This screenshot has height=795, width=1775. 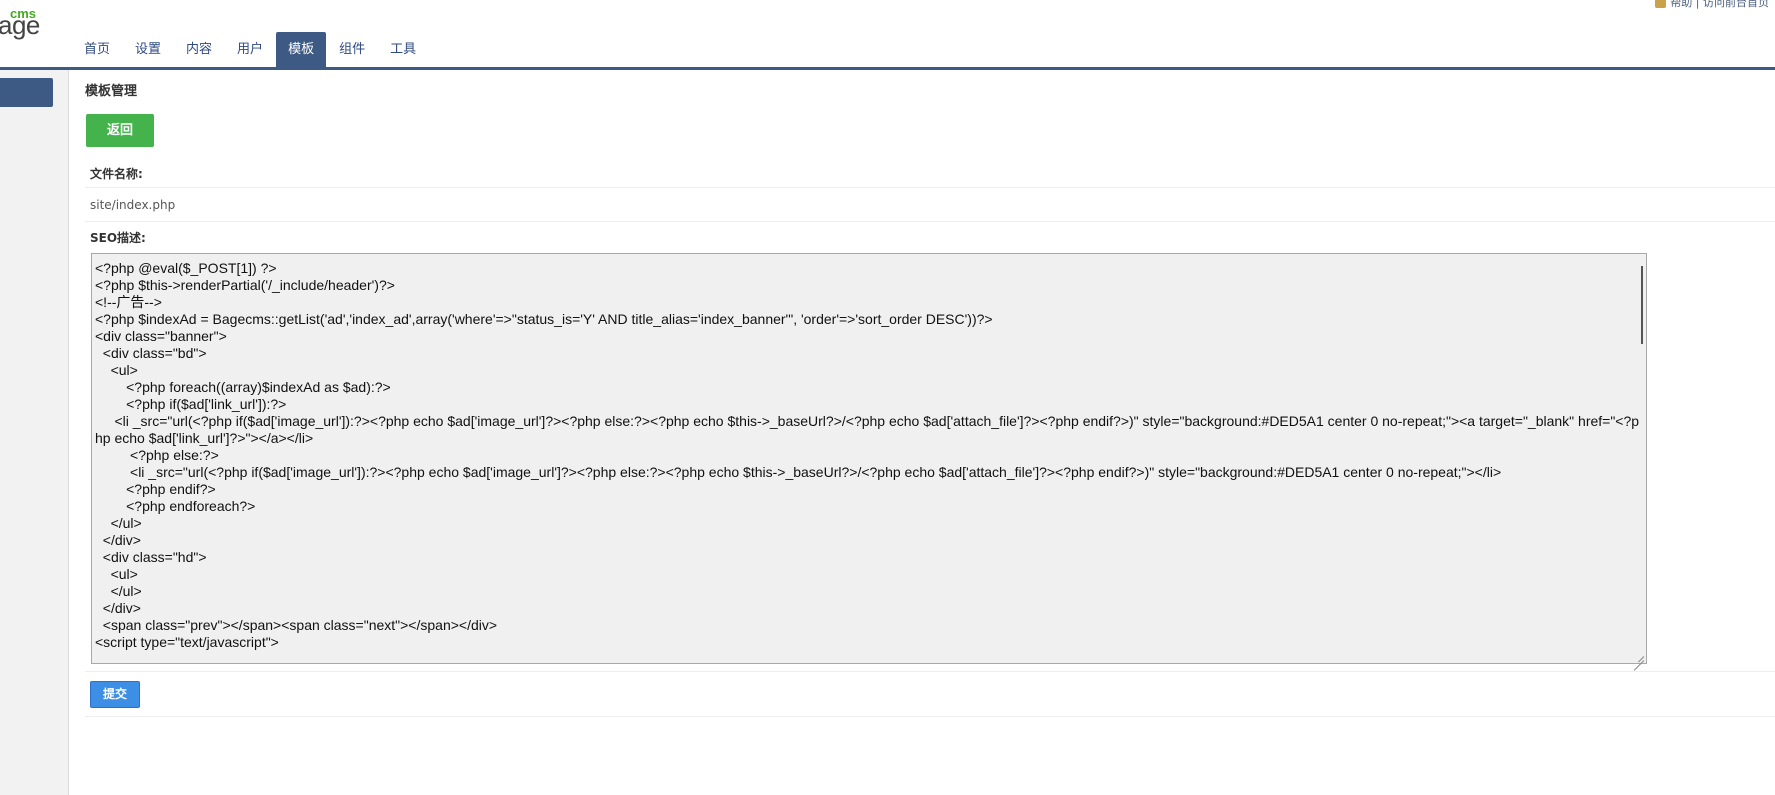 I want to click on top-links: 帮助 | 访问前台首页, so click(x=1712, y=5).